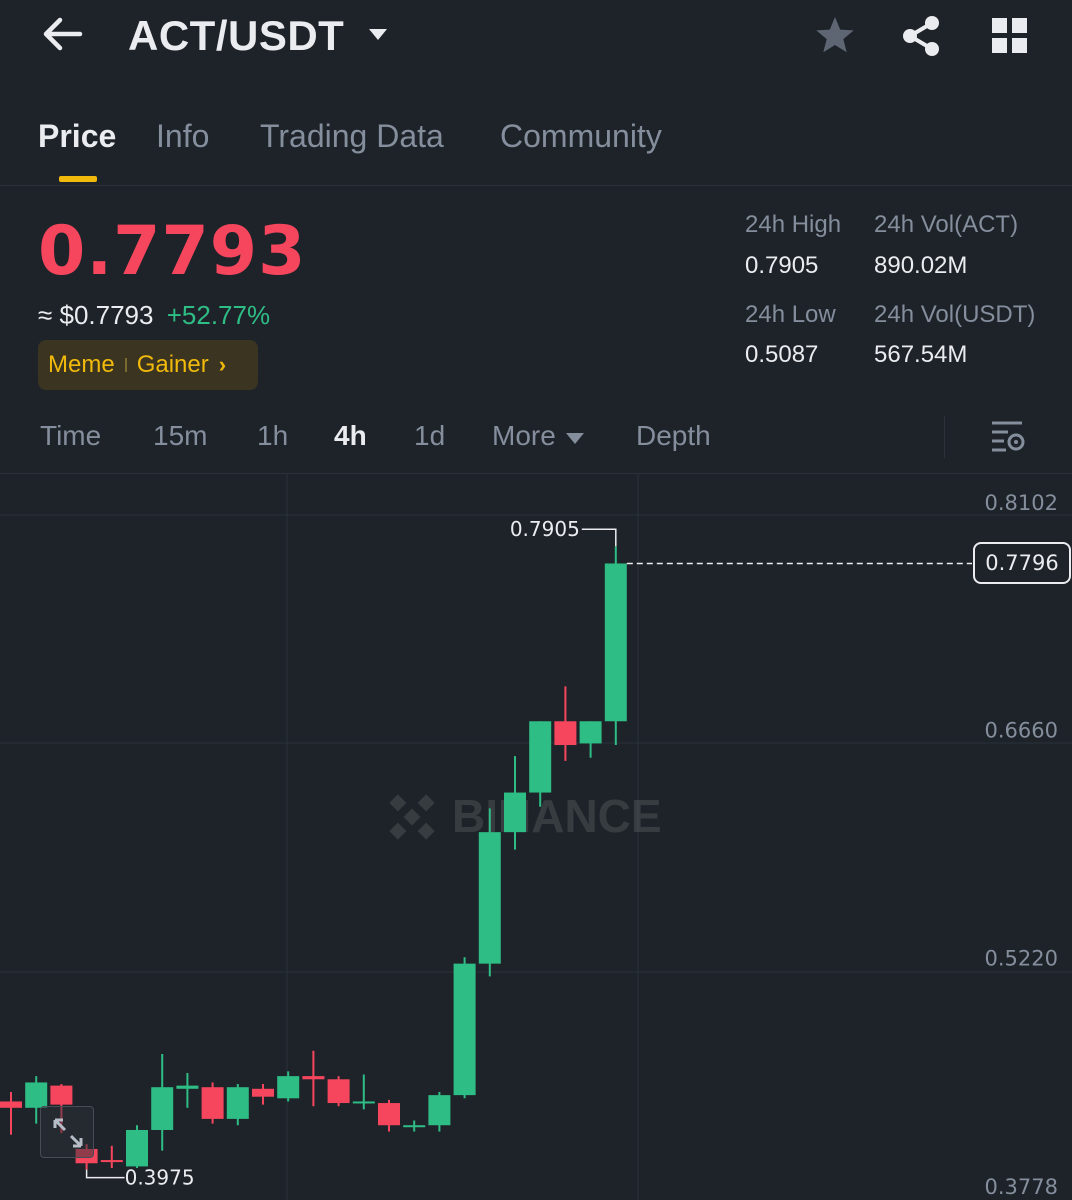 The height and width of the screenshot is (1200, 1072). Describe the element at coordinates (835, 36) in the screenshot. I see `star-icon` at that location.